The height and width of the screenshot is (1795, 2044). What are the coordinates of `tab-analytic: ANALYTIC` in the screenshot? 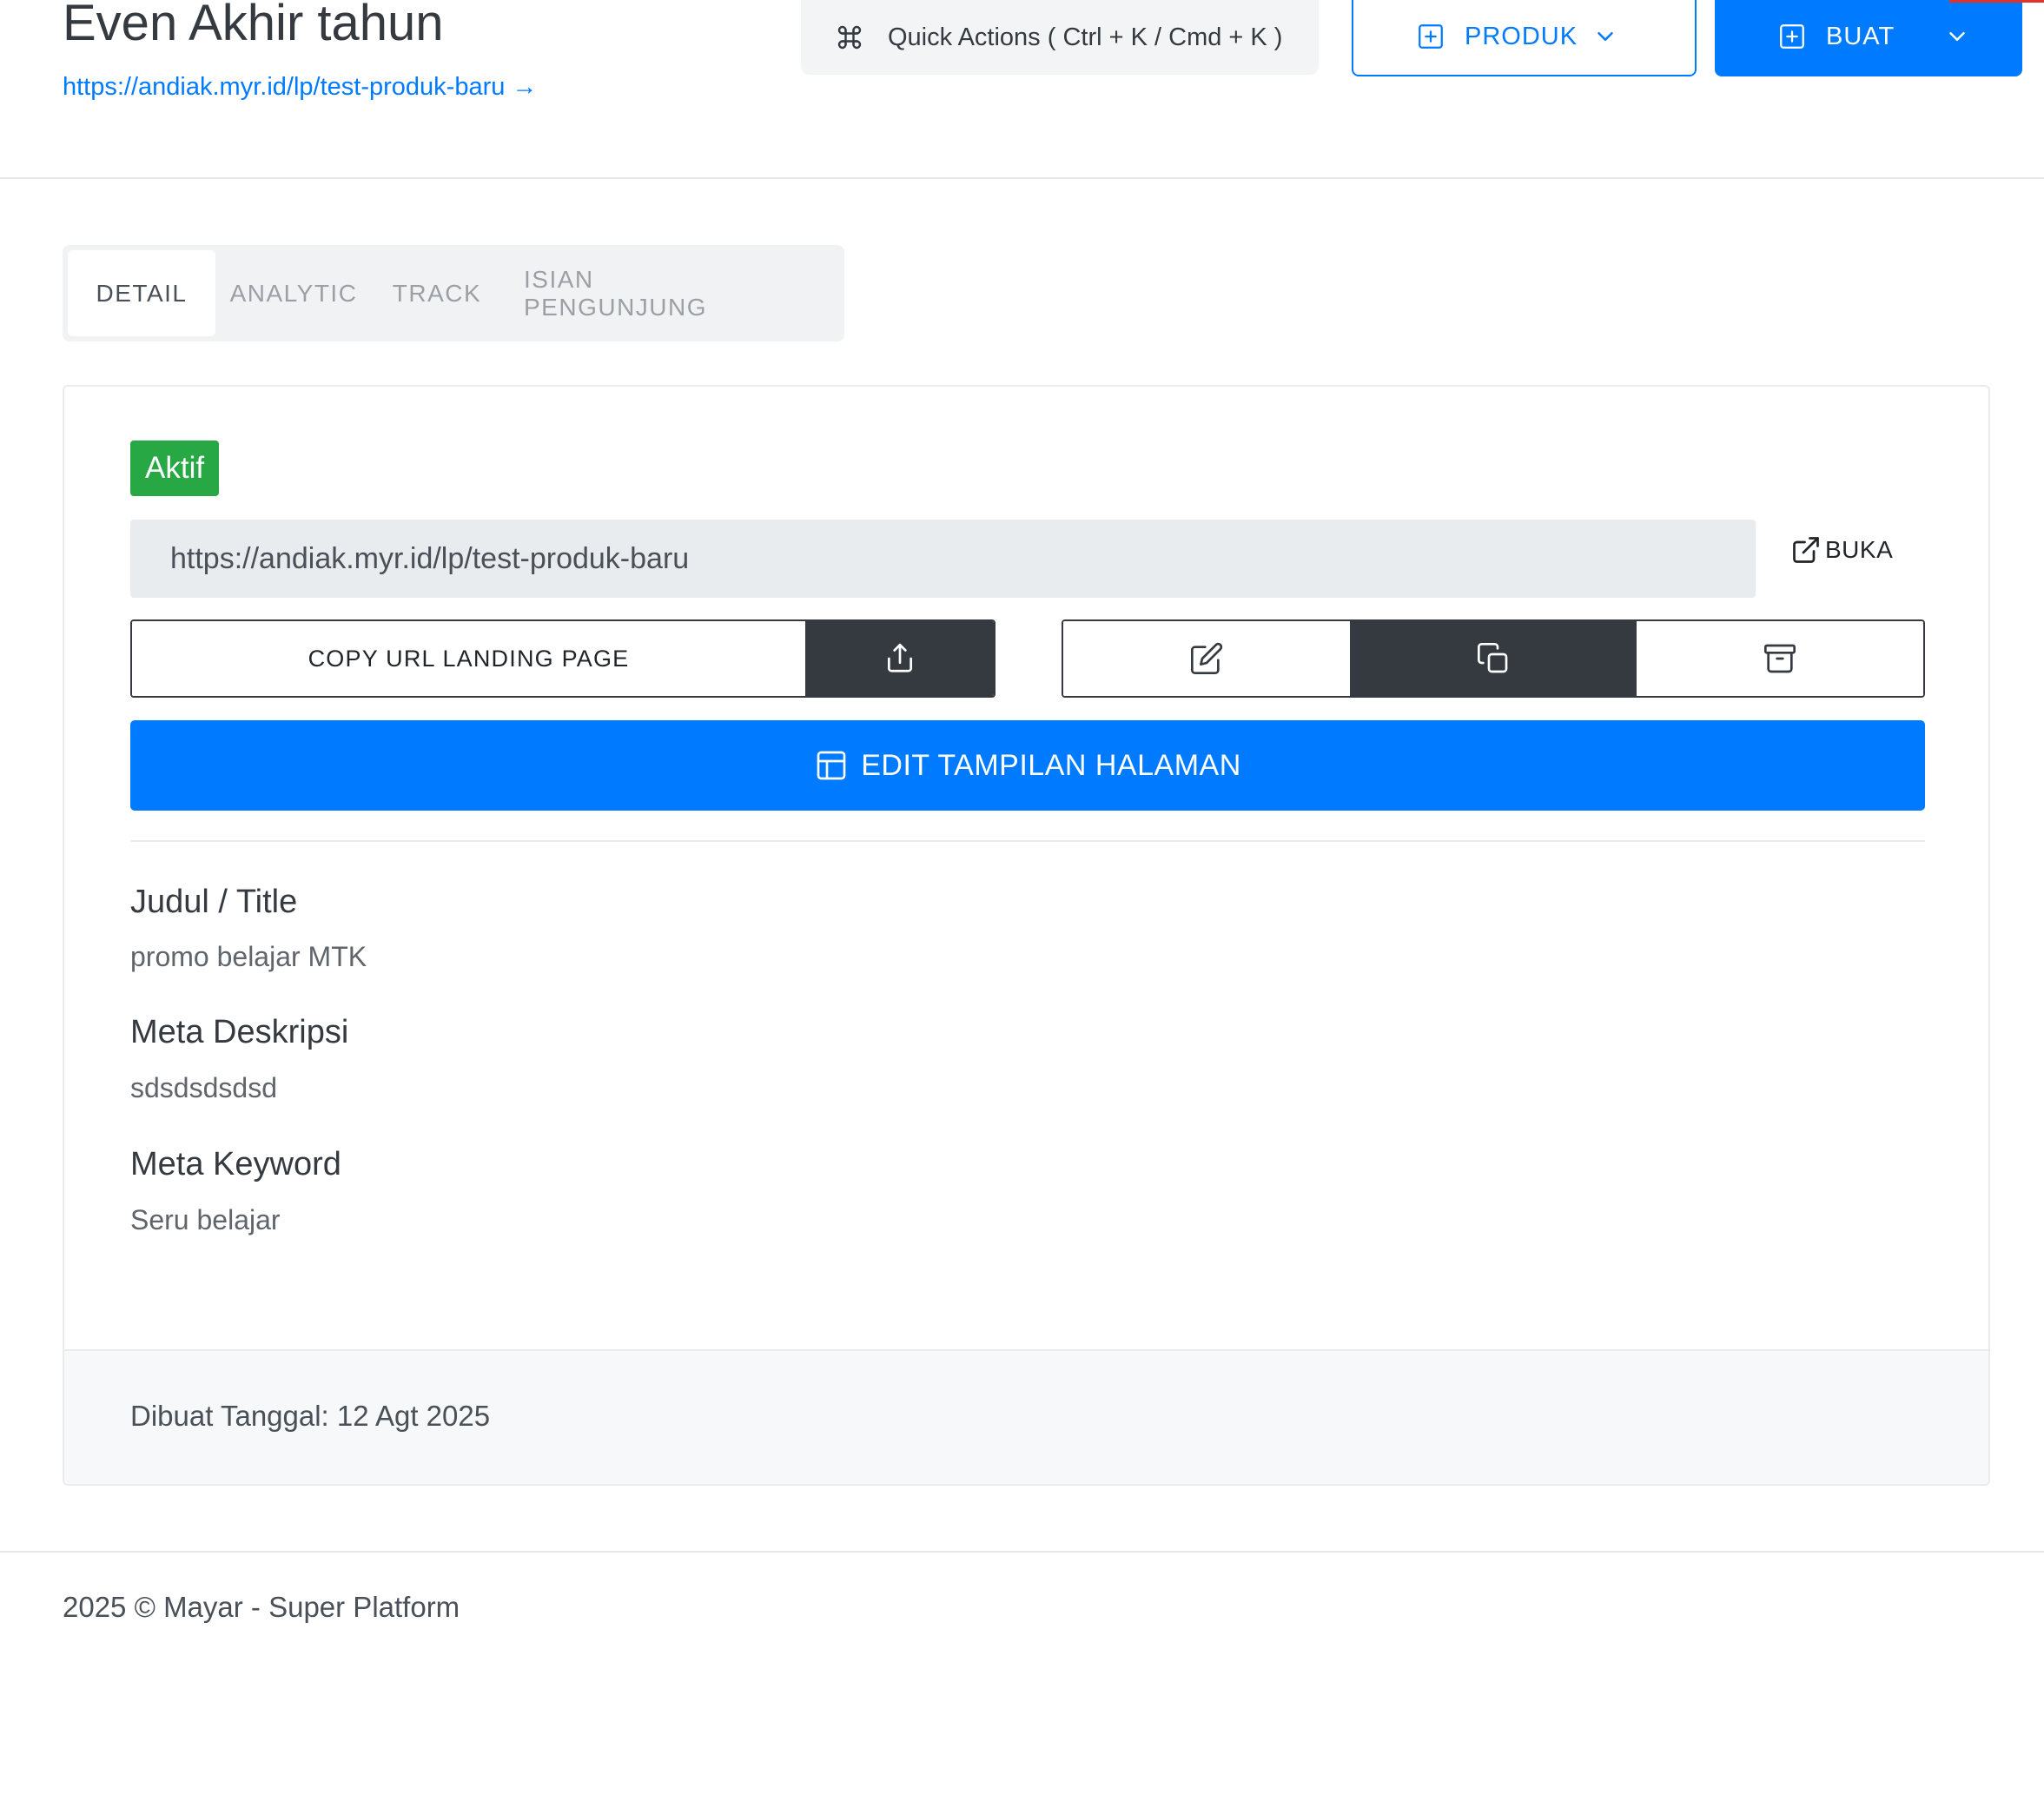 It's located at (293, 293).